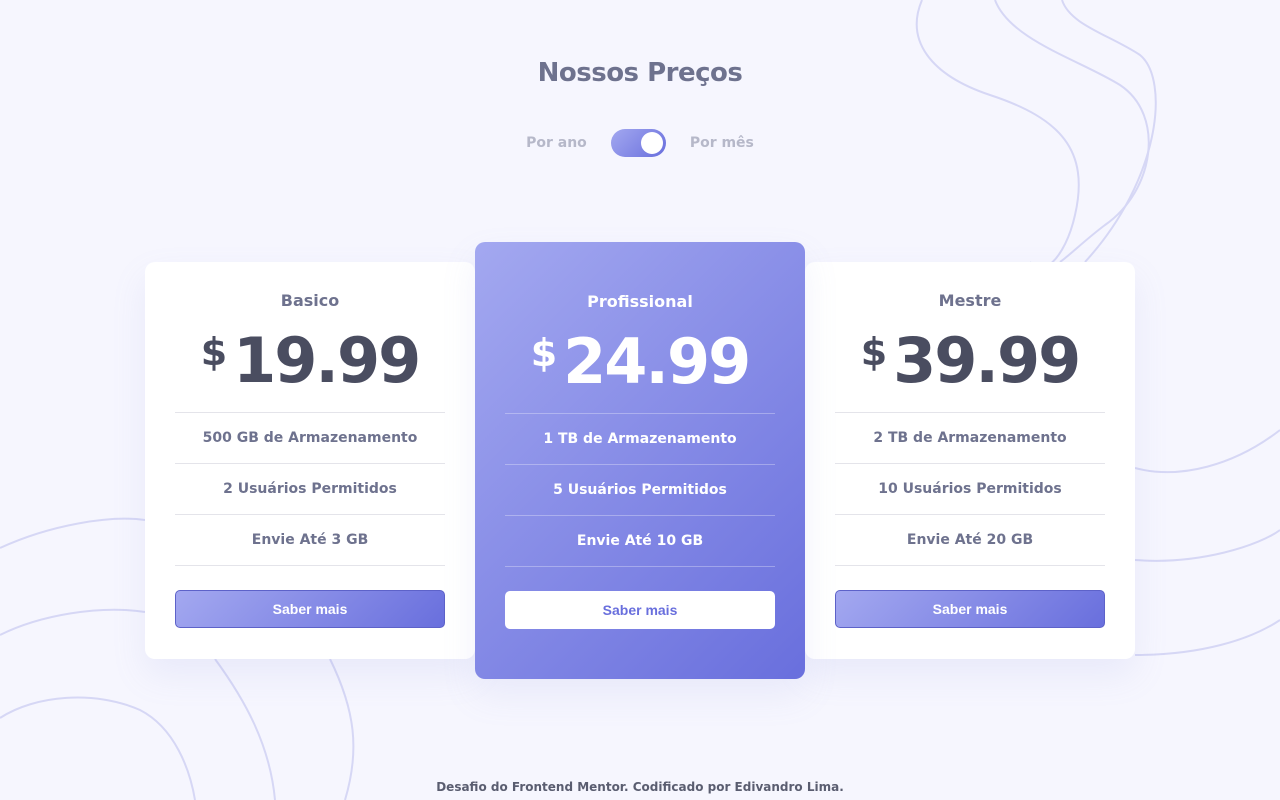 The height and width of the screenshot is (800, 1280). I want to click on feature-storage: 1 TB de Armazenamento, so click(640, 439).